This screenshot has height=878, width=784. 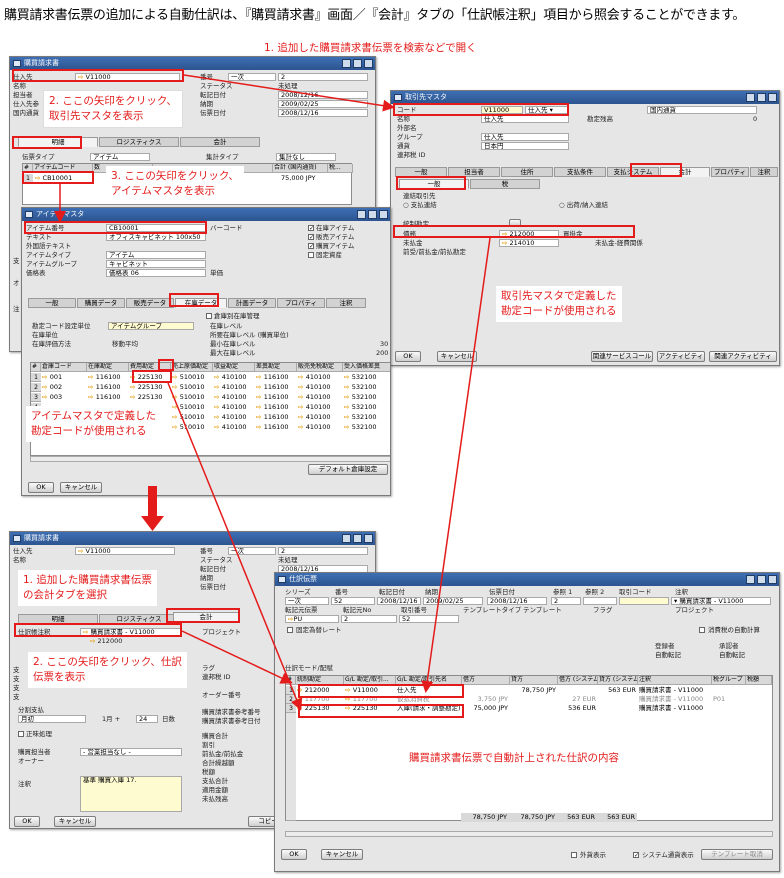 What do you see at coordinates (289, 93) in the screenshot?
I see `arrow-to-bp-master` at bounding box center [289, 93].